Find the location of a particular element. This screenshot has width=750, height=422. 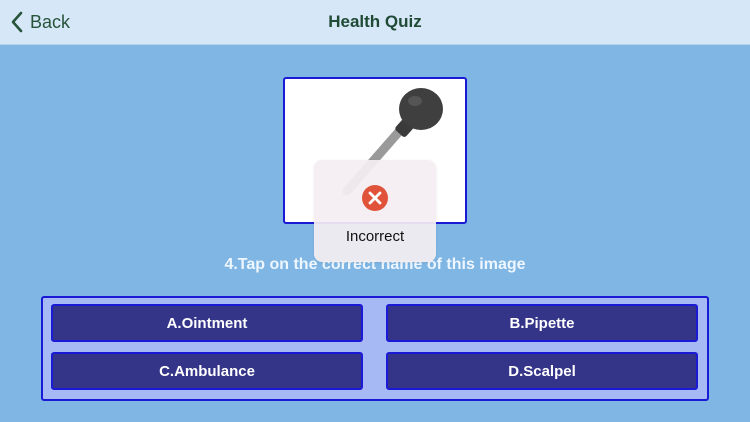

answer-button-c: C.Ambulance is located at coordinates (207, 371).